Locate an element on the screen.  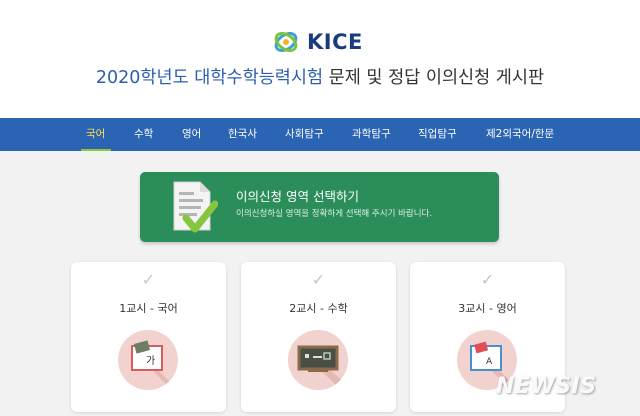
subject-nav: 국어 수학 영어 한국사 사회탐구 과학탐구 직업탐구 제2외국어/한문 is located at coordinates (320, 134).